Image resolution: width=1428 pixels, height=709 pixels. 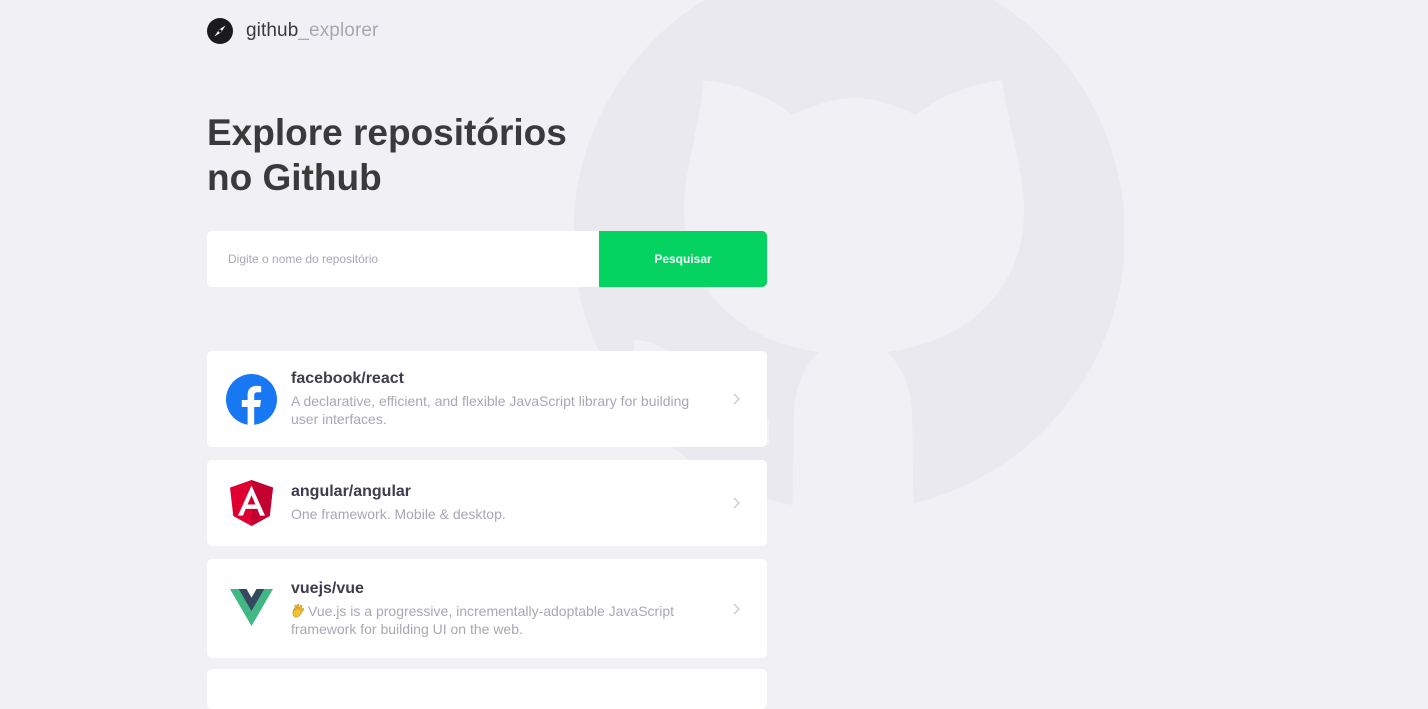 What do you see at coordinates (251, 607) in the screenshot?
I see `vue-logo-icon` at bounding box center [251, 607].